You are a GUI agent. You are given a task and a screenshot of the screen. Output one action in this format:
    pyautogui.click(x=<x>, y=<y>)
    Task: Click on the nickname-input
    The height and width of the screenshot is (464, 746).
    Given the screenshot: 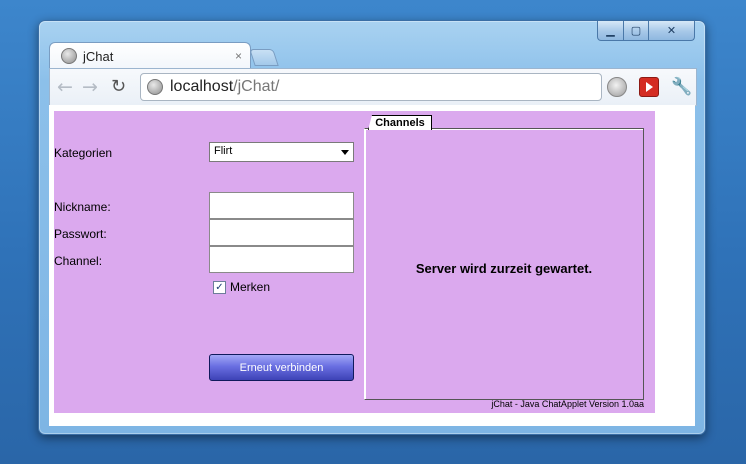 What is the action you would take?
    pyautogui.click(x=281, y=205)
    